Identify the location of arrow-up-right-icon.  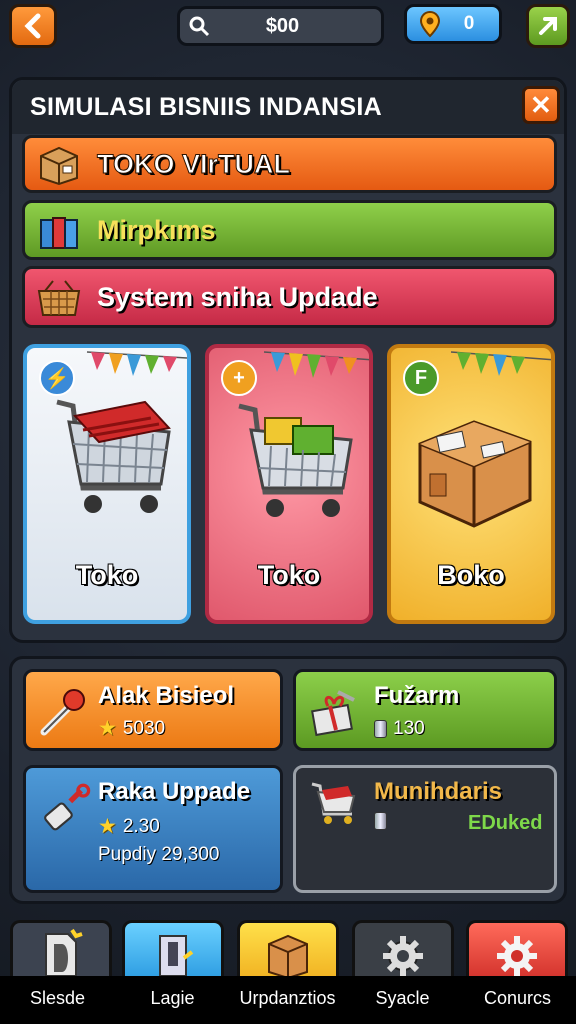
(548, 26).